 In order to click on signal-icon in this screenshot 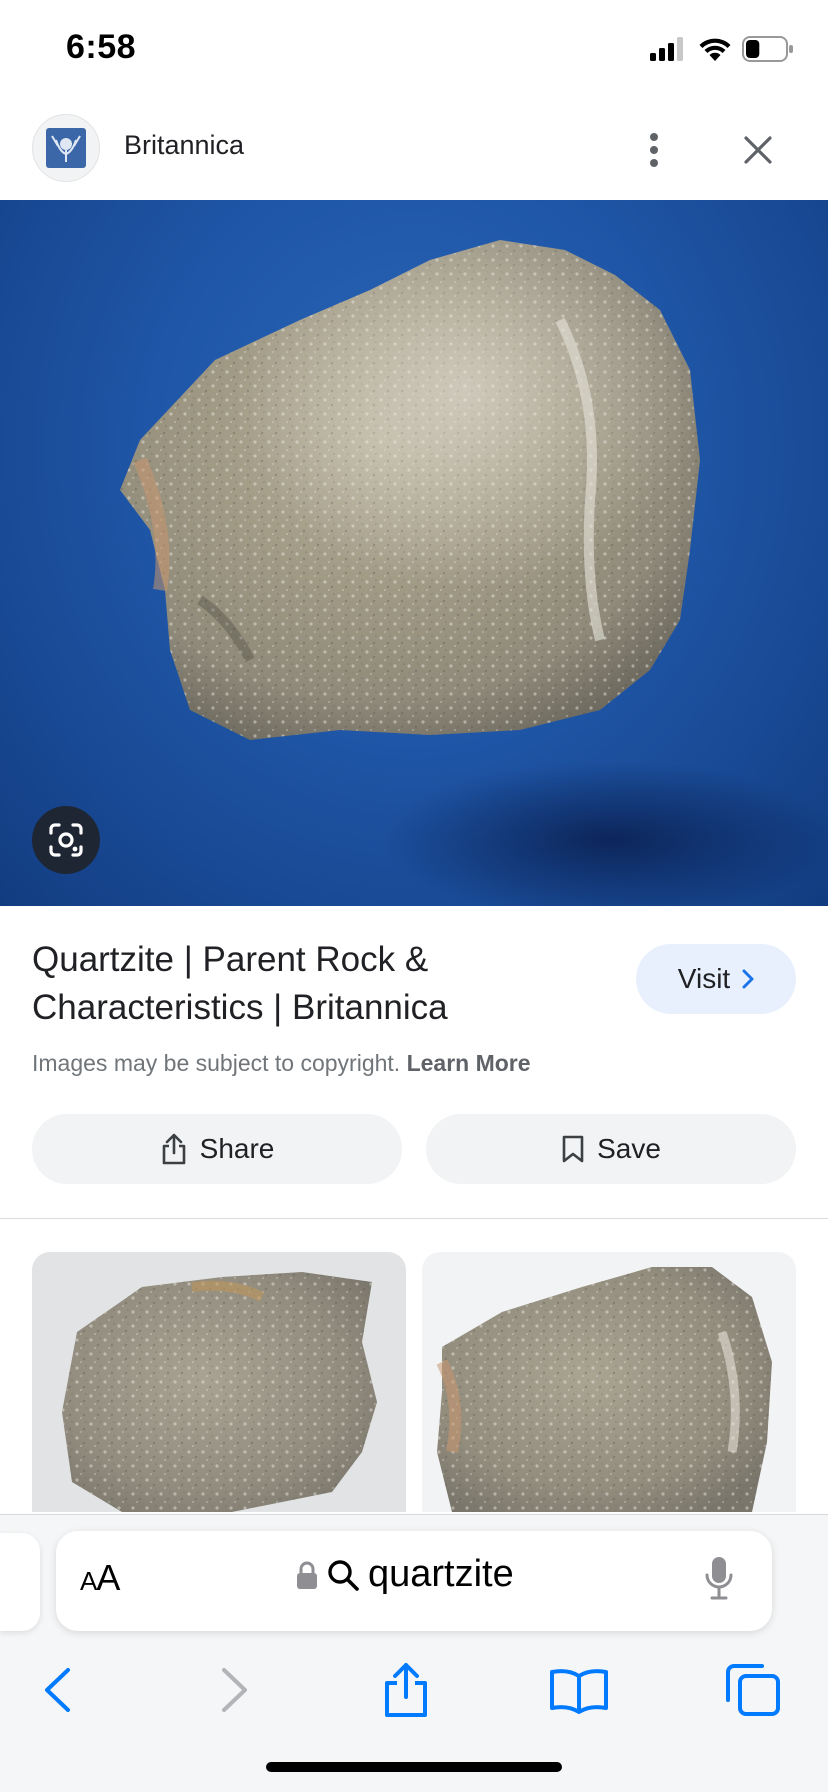, I will do `click(666, 49)`.